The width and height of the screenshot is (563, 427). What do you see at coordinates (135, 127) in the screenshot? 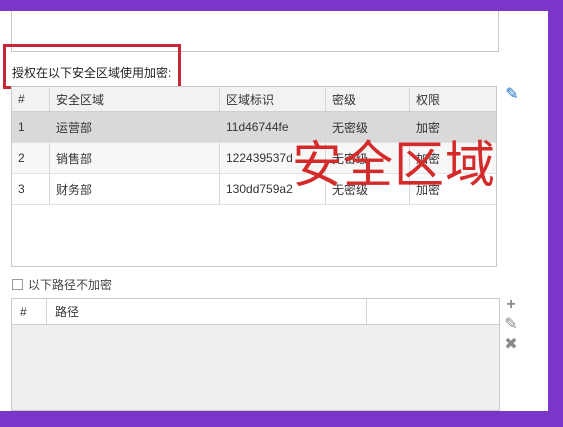
I see `zone-name: 运营部` at bounding box center [135, 127].